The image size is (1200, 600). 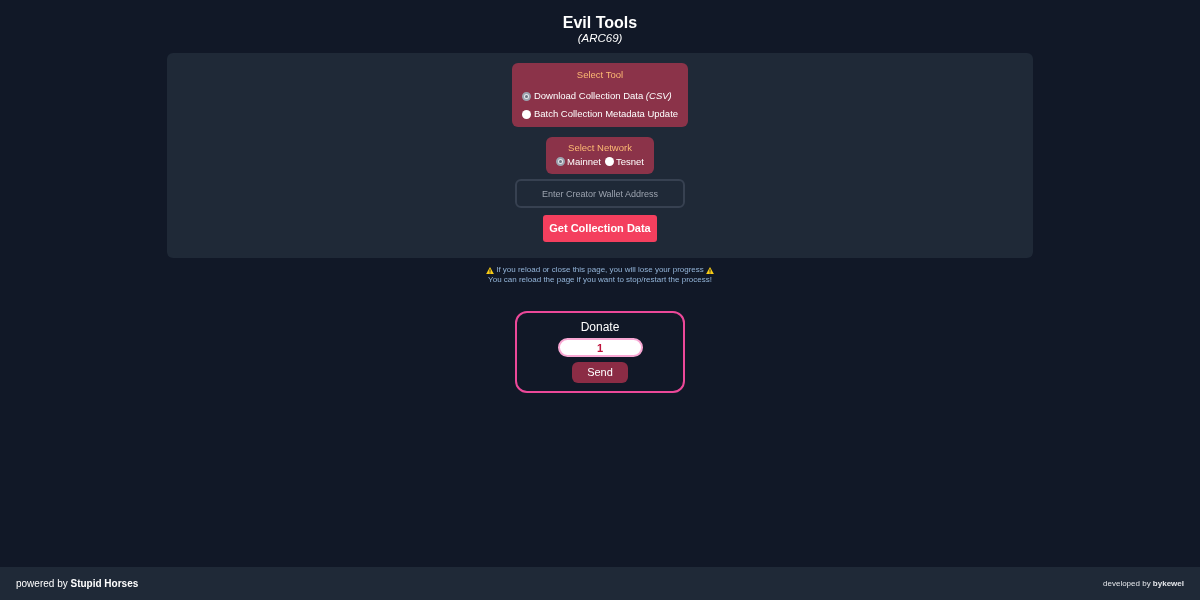 I want to click on page-title: Evil Tools, so click(x=600, y=22).